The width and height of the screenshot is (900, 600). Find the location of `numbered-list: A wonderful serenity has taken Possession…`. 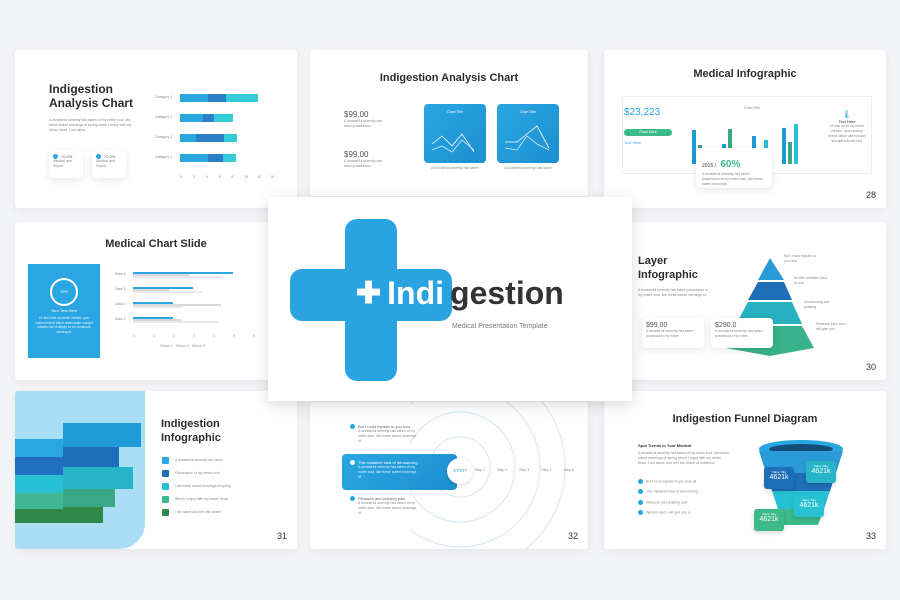

numbered-list: A wonderful serenity has taken Possession… is located at coordinates (196, 489).